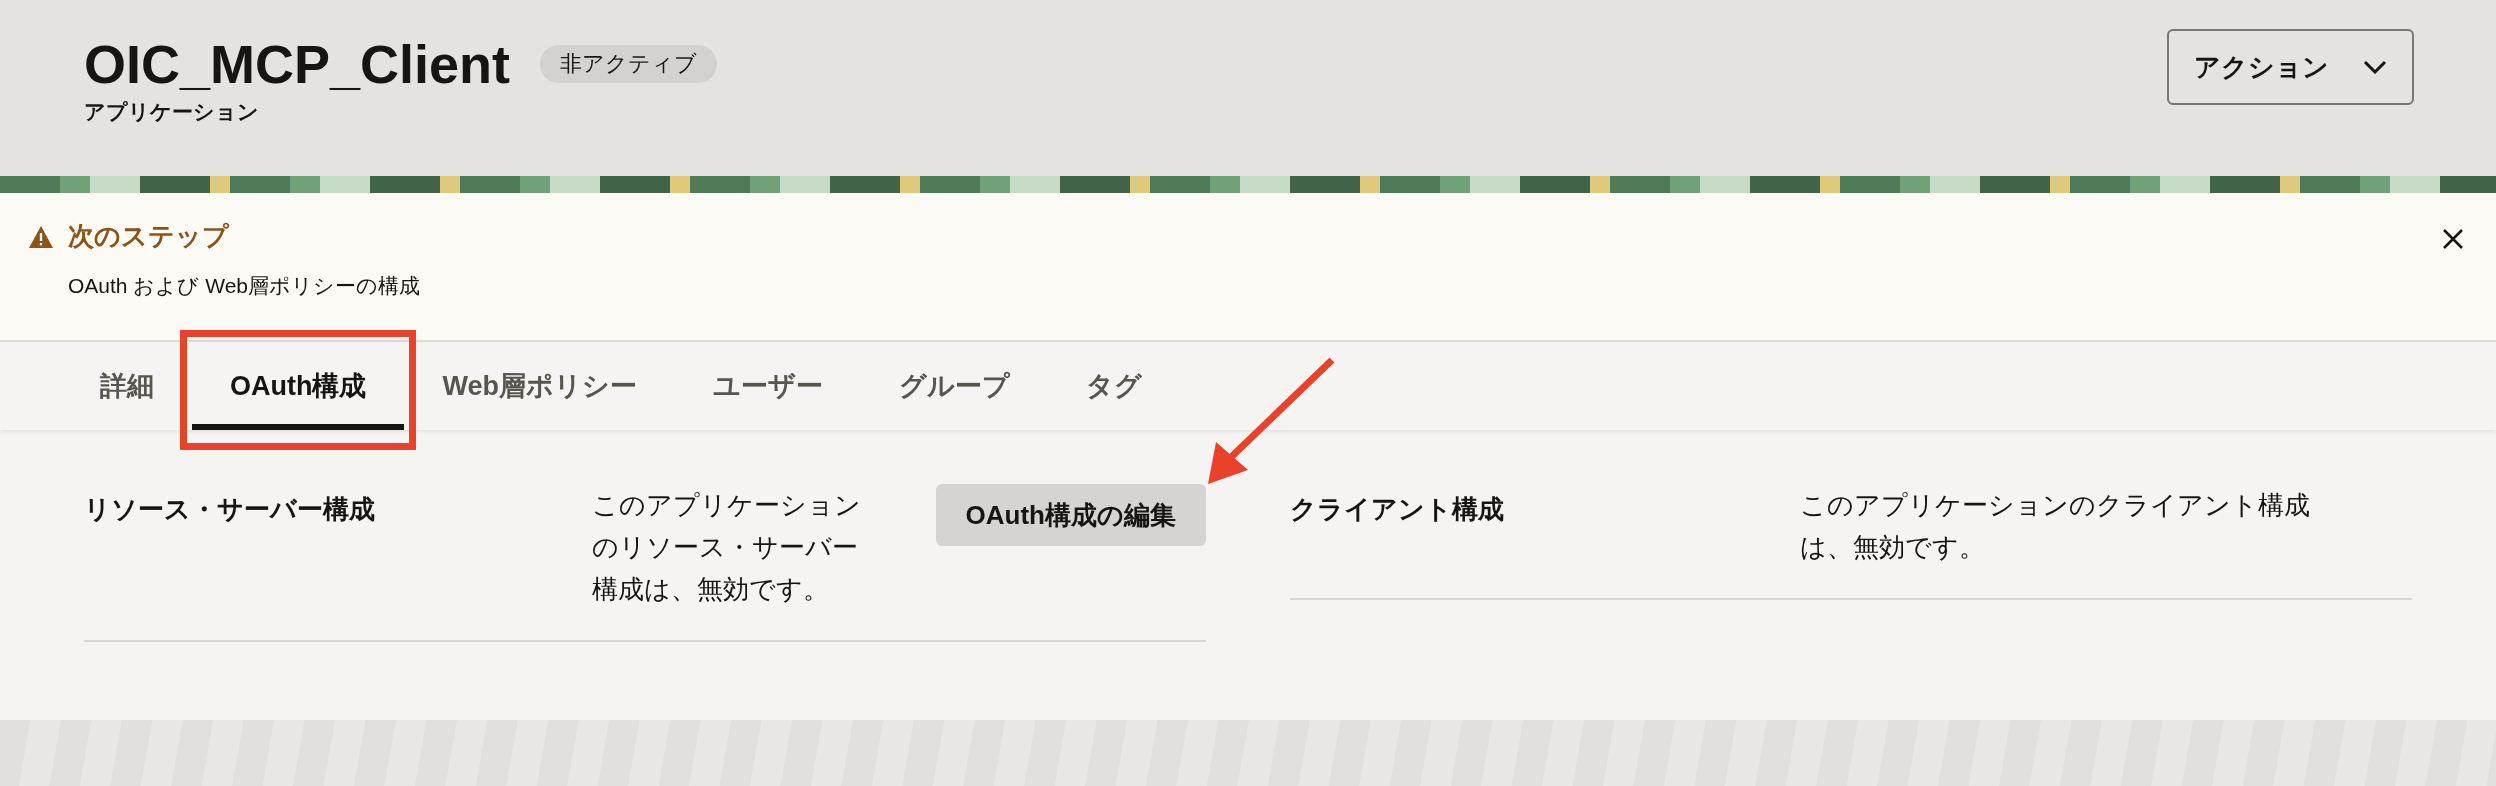  What do you see at coordinates (243, 286) in the screenshot?
I see `notice-message: OAuth および Web層ポリシーの構成` at bounding box center [243, 286].